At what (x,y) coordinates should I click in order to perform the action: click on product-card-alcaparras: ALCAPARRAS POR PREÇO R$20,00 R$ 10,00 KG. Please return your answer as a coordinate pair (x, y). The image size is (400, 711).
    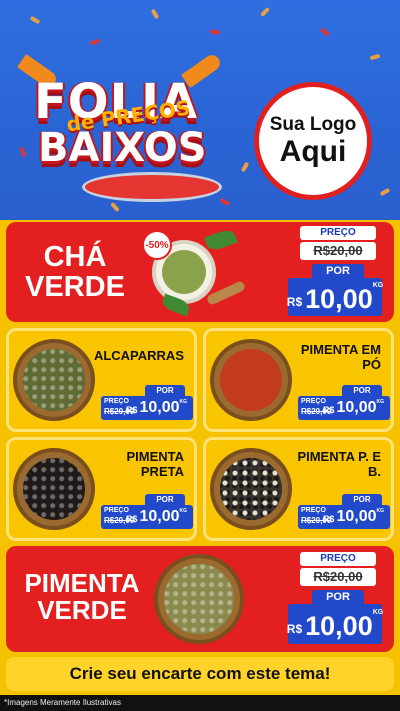
    Looking at the image, I should click on (101, 380).